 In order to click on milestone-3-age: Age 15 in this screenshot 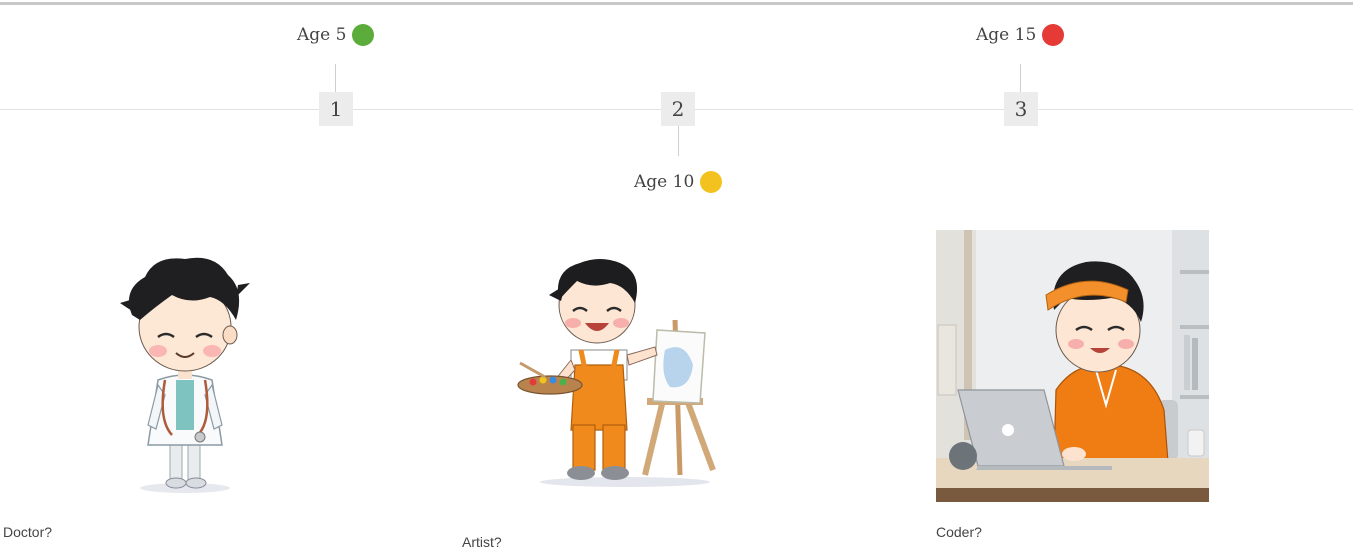, I will do `click(1020, 35)`.